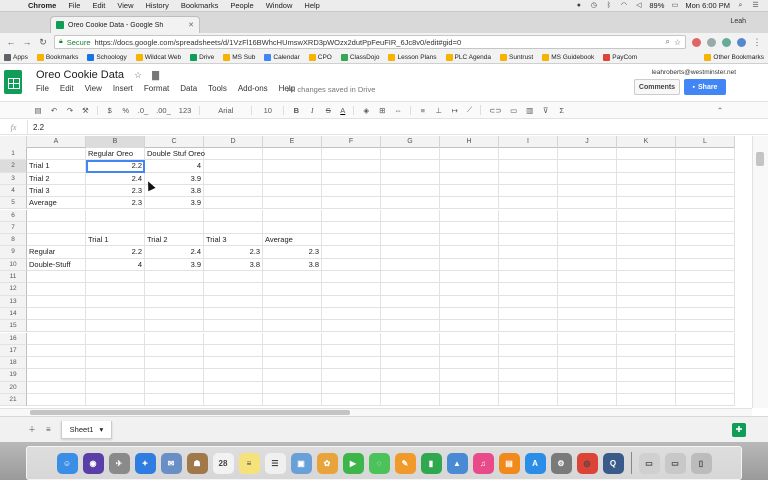 This screenshot has height=480, width=768. What do you see at coordinates (282, 57) in the screenshot?
I see `bookmark-item: Calendar` at bounding box center [282, 57].